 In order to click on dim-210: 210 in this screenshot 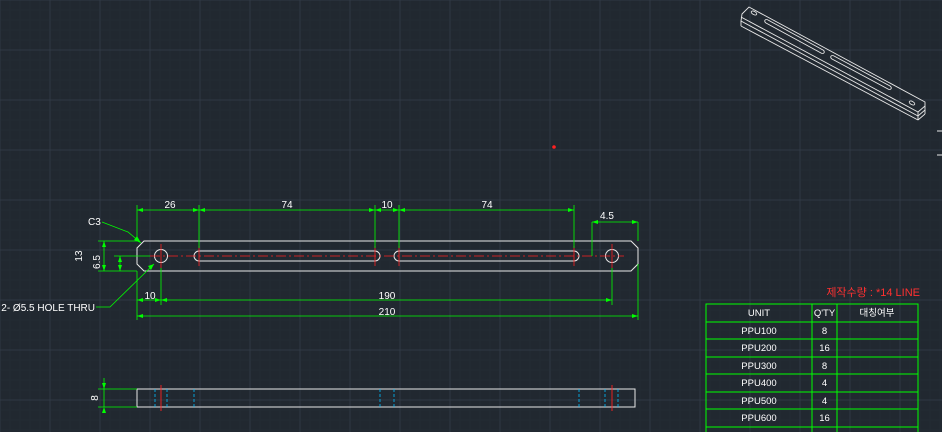, I will do `click(387, 312)`.